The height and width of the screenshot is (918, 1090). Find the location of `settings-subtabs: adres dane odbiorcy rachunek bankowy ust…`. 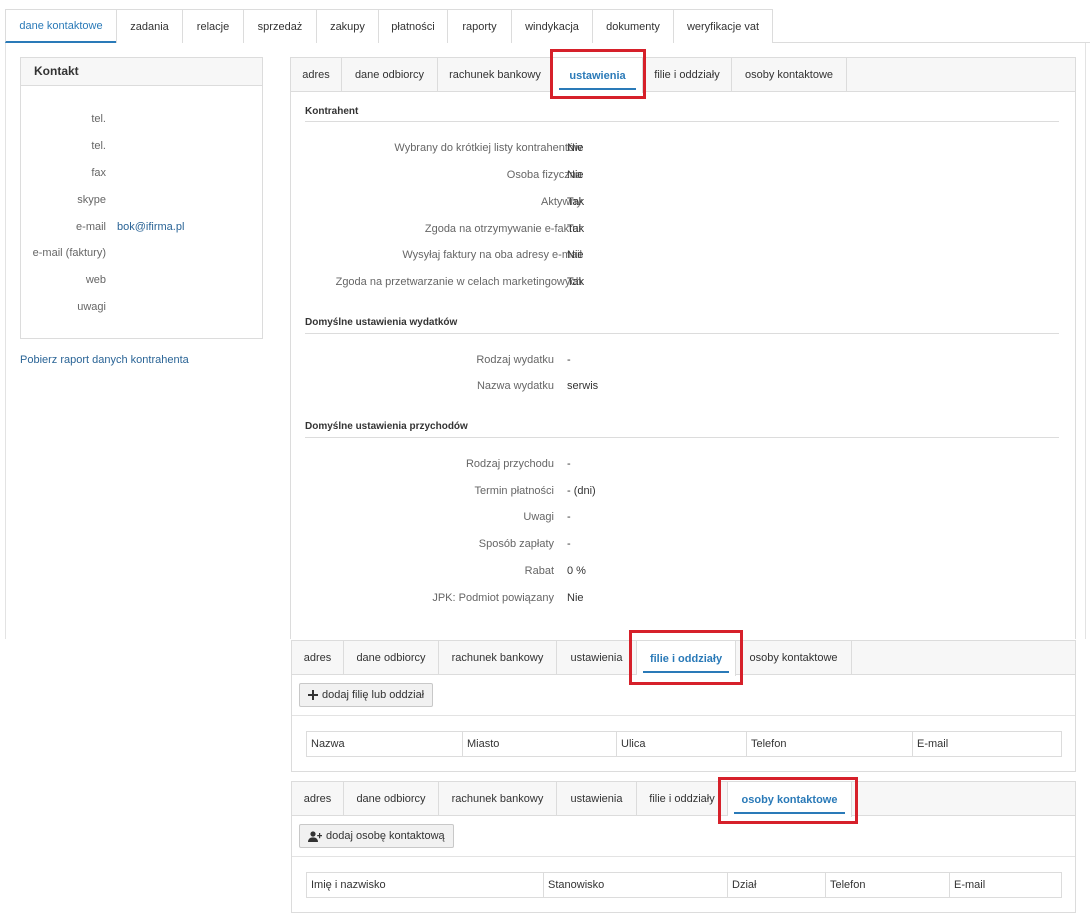

settings-subtabs: adres dane odbiorcy rachunek bankowy ust… is located at coordinates (683, 75).